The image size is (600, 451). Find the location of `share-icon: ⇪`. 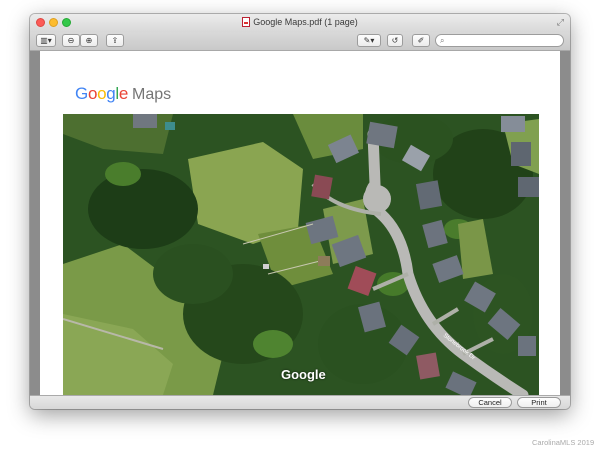

share-icon: ⇪ is located at coordinates (115, 40).